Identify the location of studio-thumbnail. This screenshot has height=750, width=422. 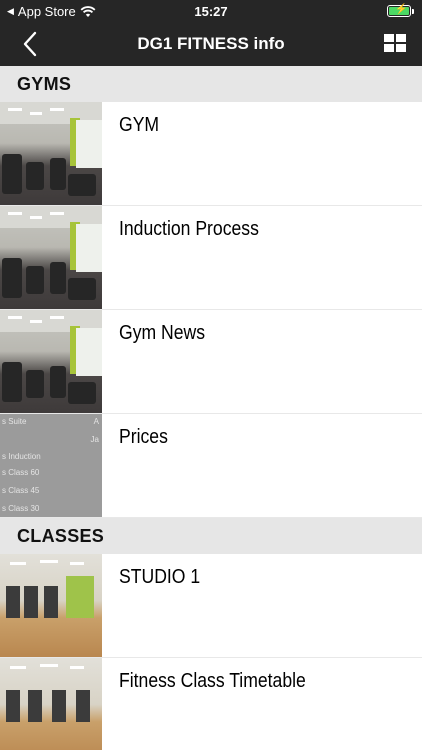
(51, 605).